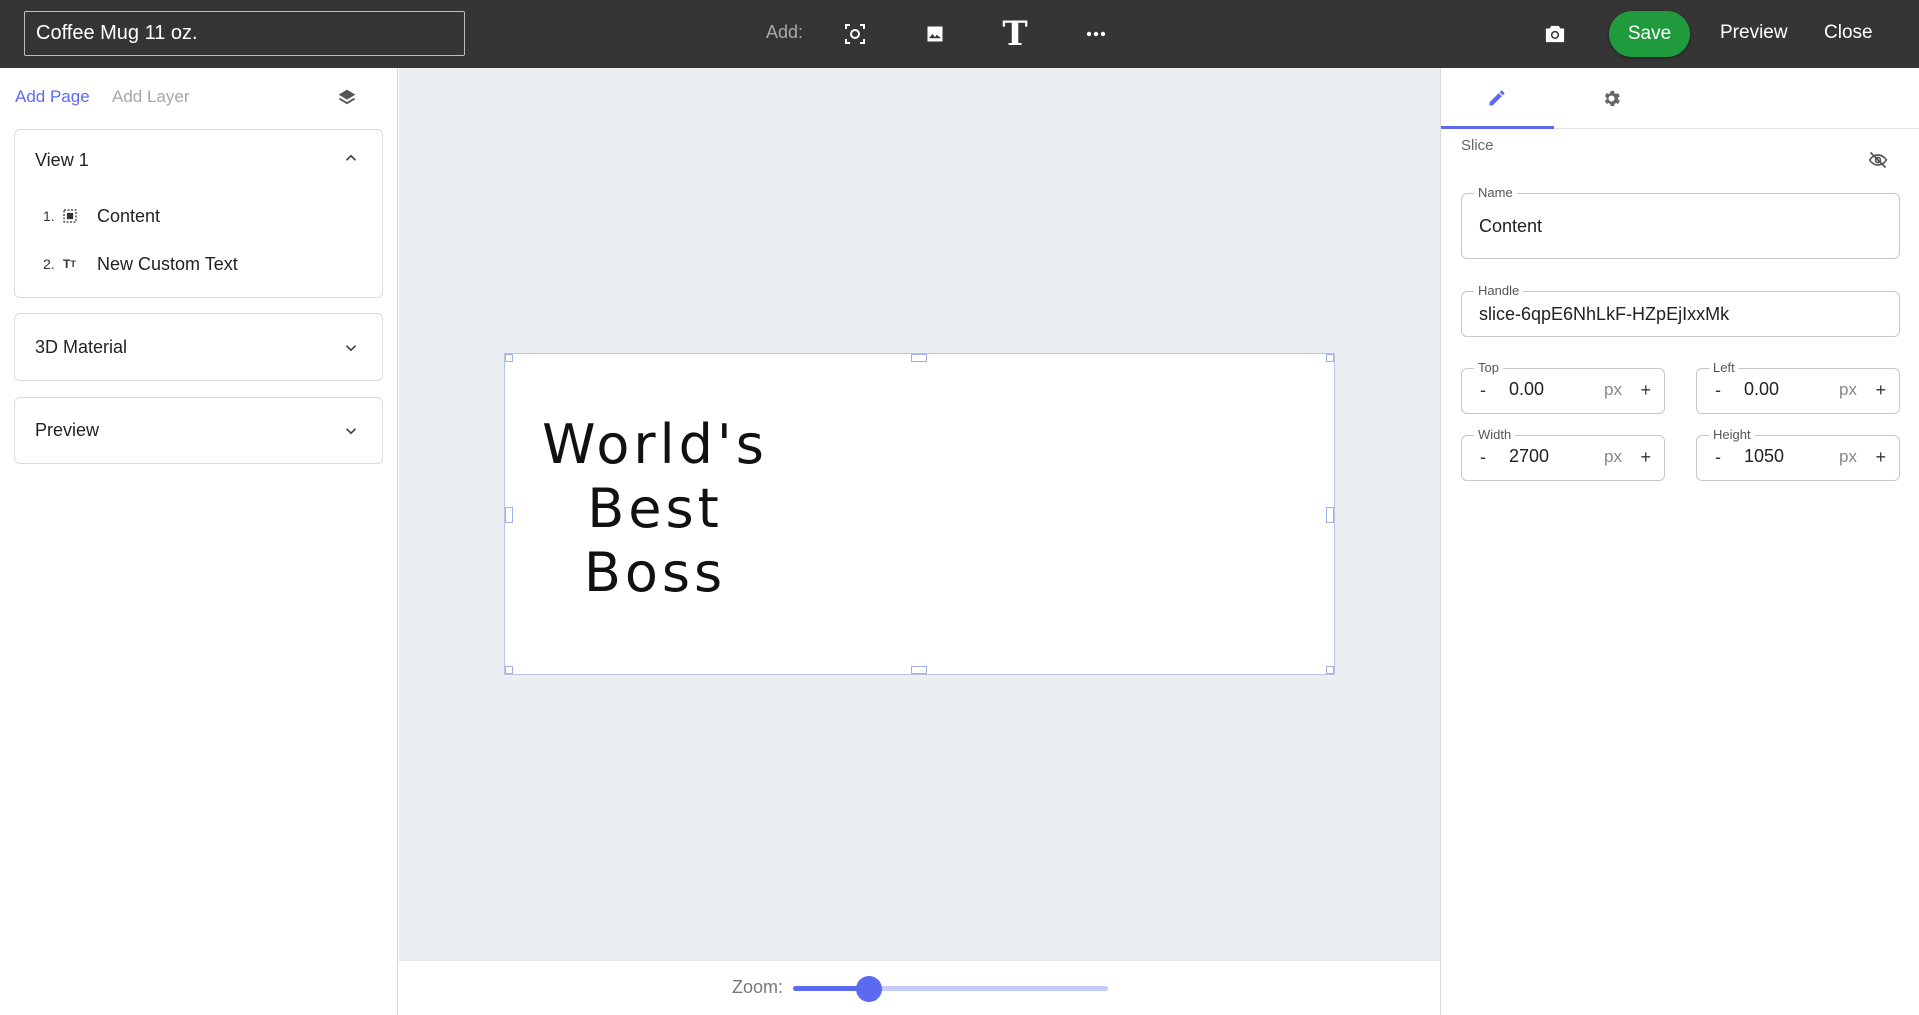 Image resolution: width=1919 pixels, height=1015 pixels. What do you see at coordinates (1495, 193) in the screenshot?
I see `name-field-label: Name` at bounding box center [1495, 193].